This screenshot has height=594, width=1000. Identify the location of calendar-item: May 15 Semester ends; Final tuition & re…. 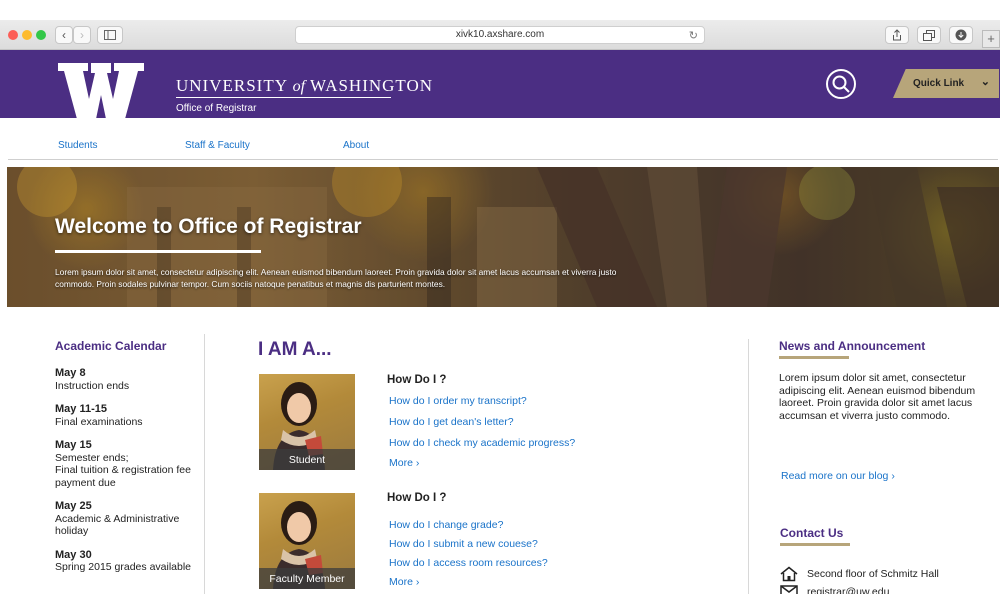
(127, 464).